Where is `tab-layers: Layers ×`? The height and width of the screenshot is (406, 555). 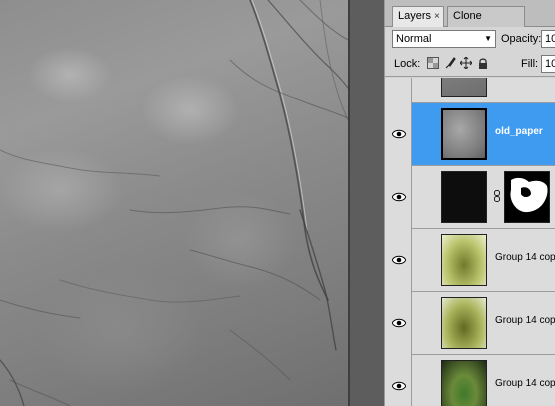
tab-layers: Layers × is located at coordinates (418, 17).